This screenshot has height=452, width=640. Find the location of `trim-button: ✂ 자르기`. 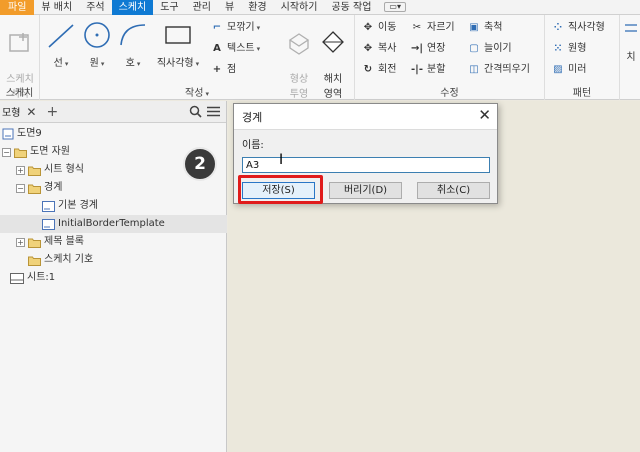

trim-button: ✂ 자르기 is located at coordinates (432, 28).